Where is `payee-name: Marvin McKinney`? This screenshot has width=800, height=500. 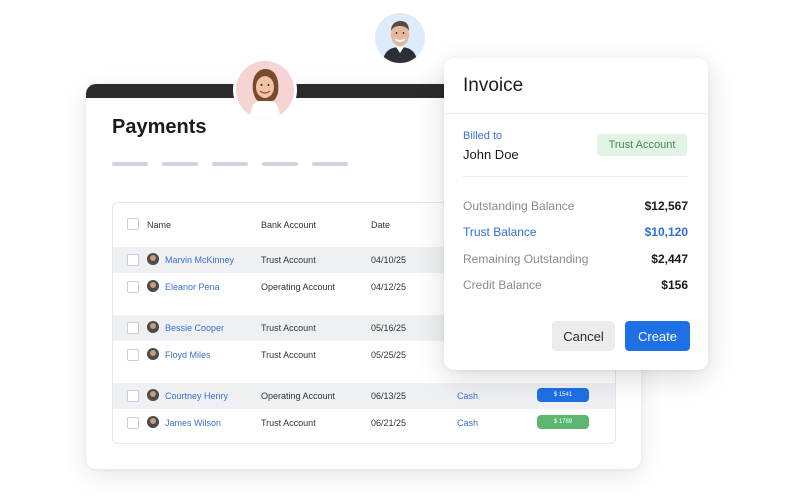 payee-name: Marvin McKinney is located at coordinates (199, 260).